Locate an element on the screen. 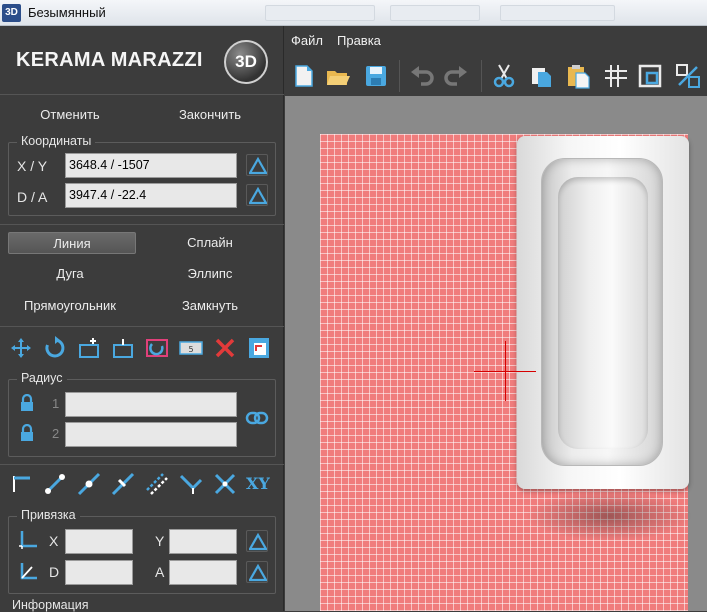 This screenshot has height=612, width=707. xy-snap-button: XY is located at coordinates (258, 483).